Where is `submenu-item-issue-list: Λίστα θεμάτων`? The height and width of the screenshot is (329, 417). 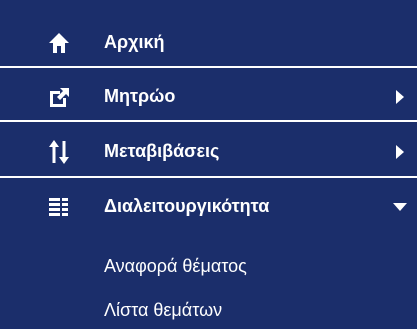
submenu-item-issue-list: Λίστα θεμάτων is located at coordinates (163, 310).